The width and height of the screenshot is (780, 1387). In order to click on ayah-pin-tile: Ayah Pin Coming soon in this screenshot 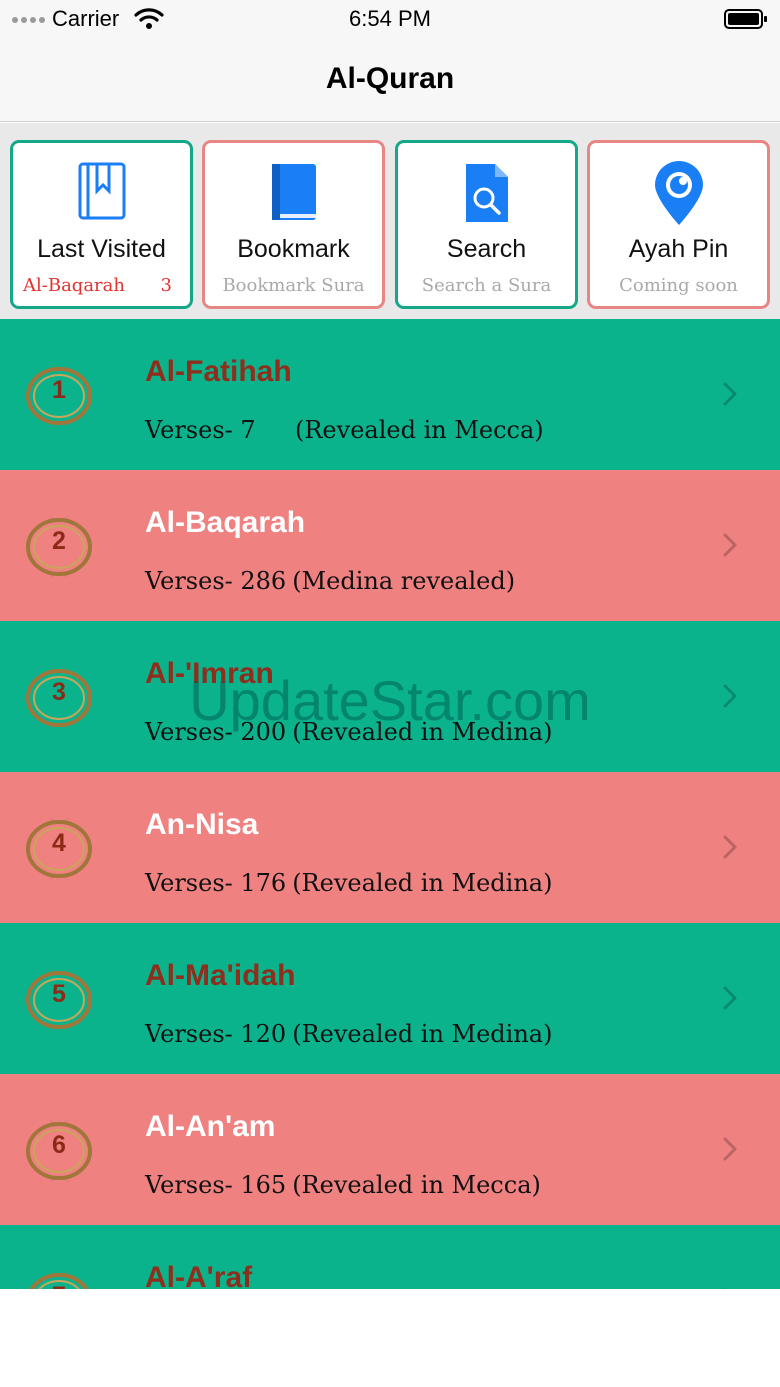, I will do `click(678, 224)`.